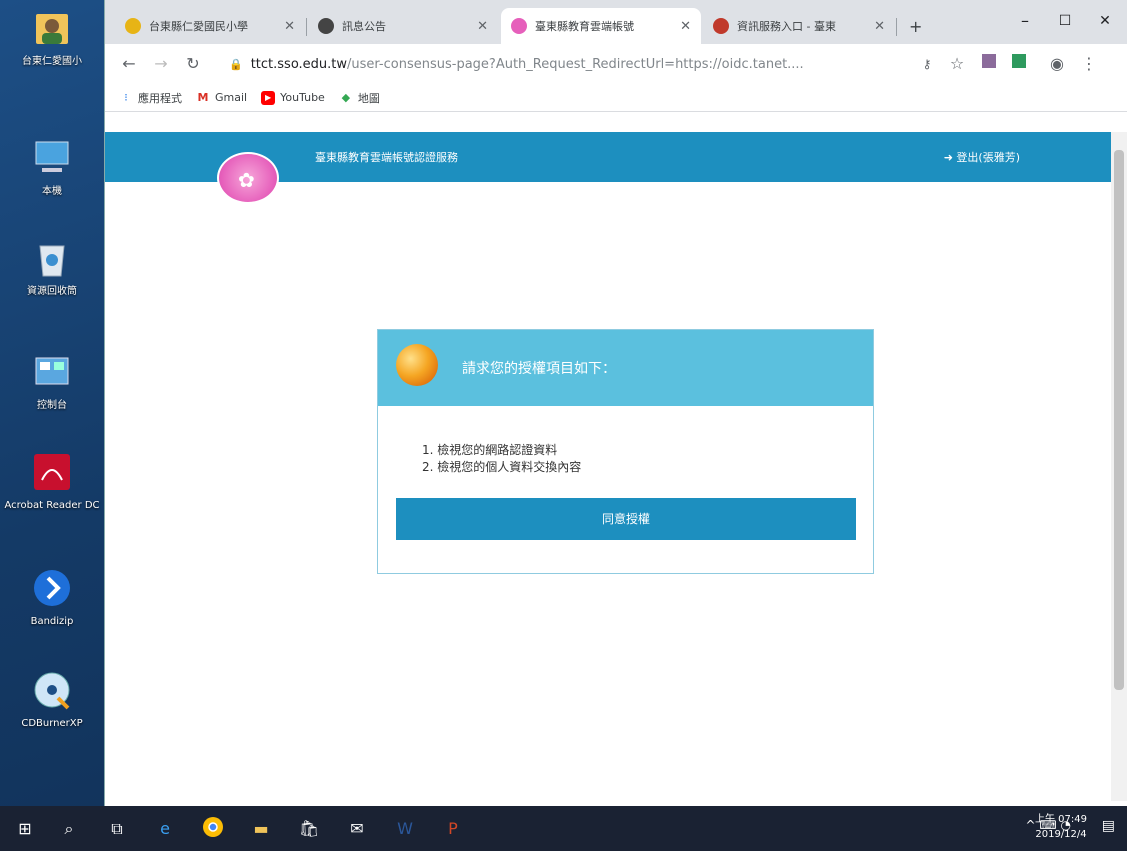 The image size is (1127, 851). What do you see at coordinates (357, 829) in the screenshot?
I see `mail-icon: ✉` at bounding box center [357, 829].